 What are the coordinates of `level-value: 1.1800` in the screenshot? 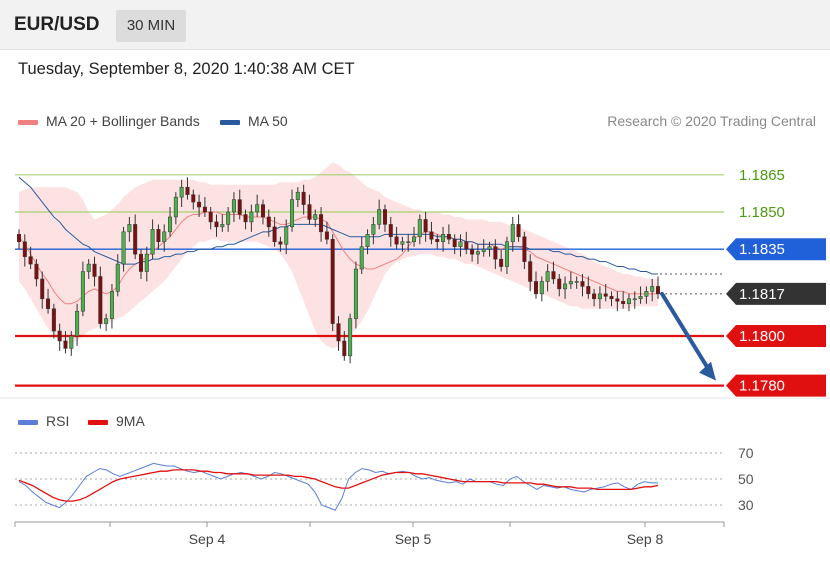 It's located at (762, 336).